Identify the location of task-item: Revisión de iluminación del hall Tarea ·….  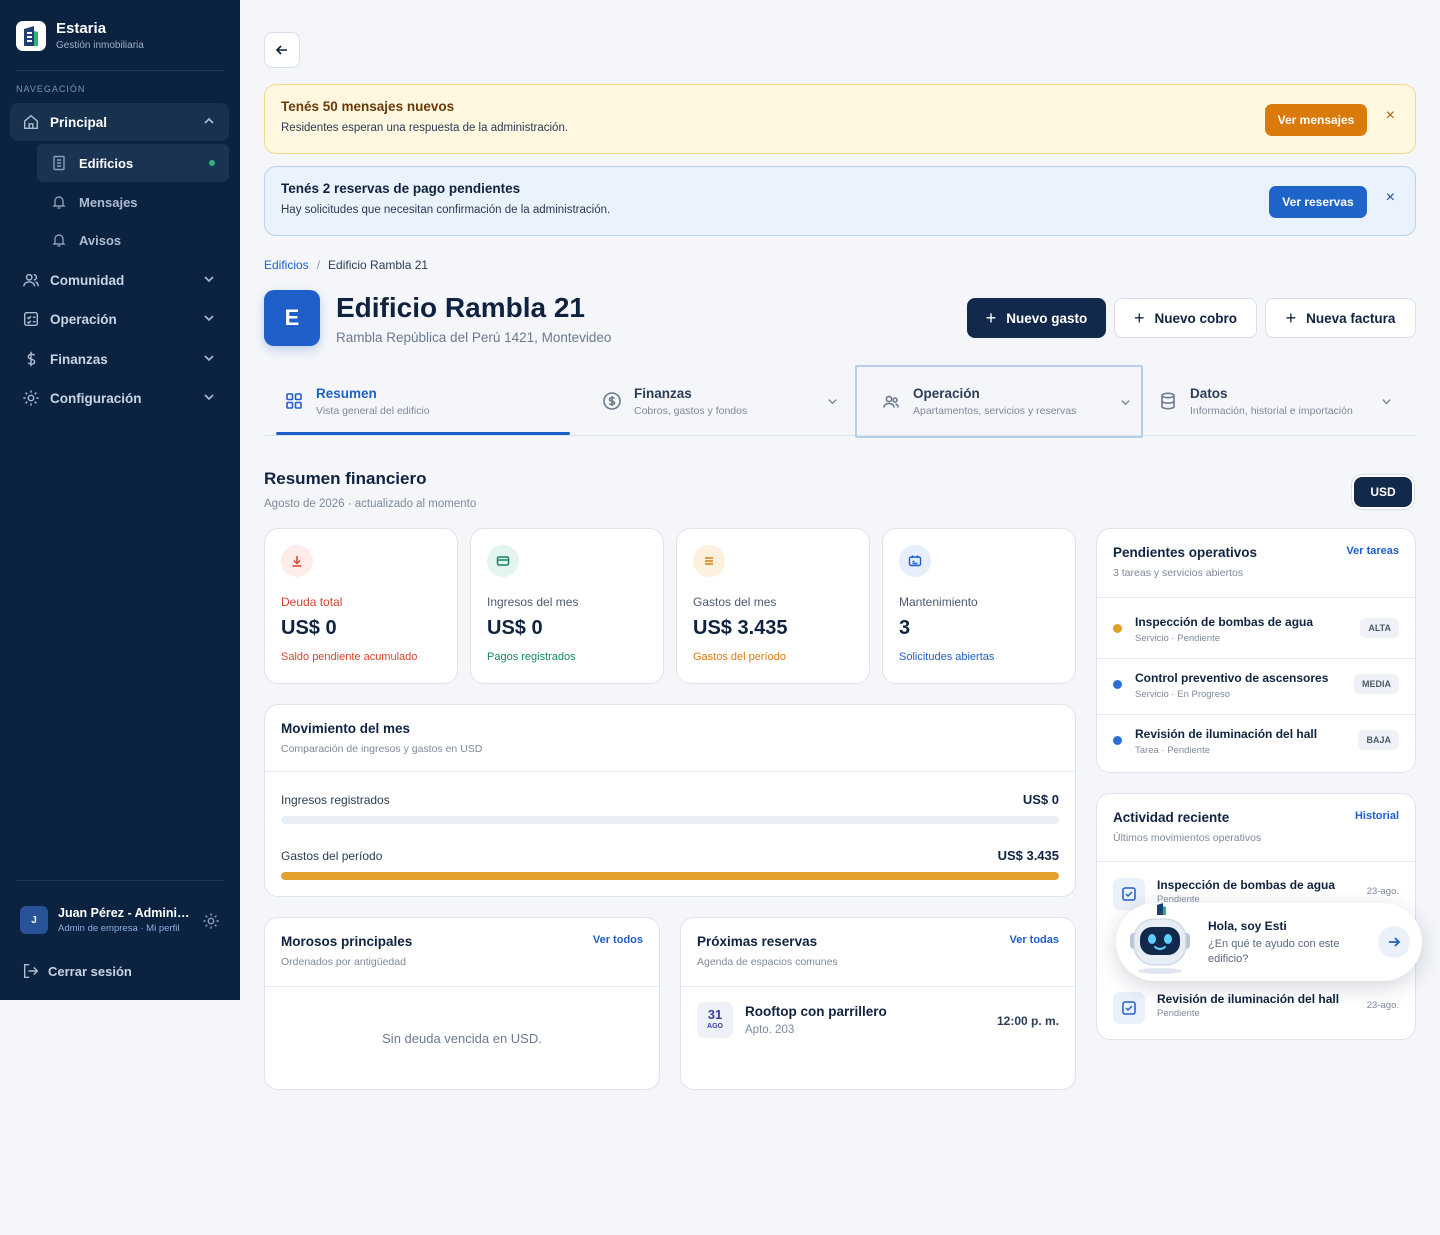
(1256, 747).